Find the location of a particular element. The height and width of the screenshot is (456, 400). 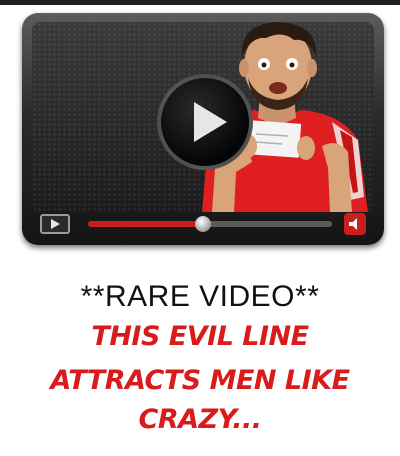

seek-handle is located at coordinates (202, 224).